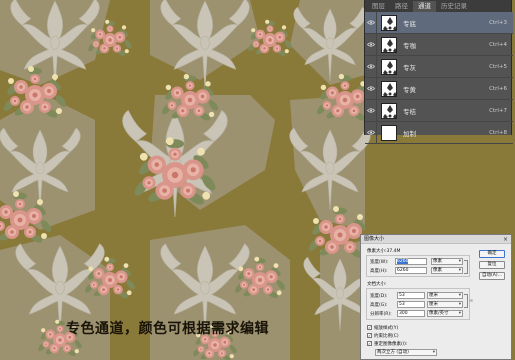 The image size is (515, 360). Describe the element at coordinates (439, 66) in the screenshot. I see `channel-row: 专灰 Ctrl+5` at that location.